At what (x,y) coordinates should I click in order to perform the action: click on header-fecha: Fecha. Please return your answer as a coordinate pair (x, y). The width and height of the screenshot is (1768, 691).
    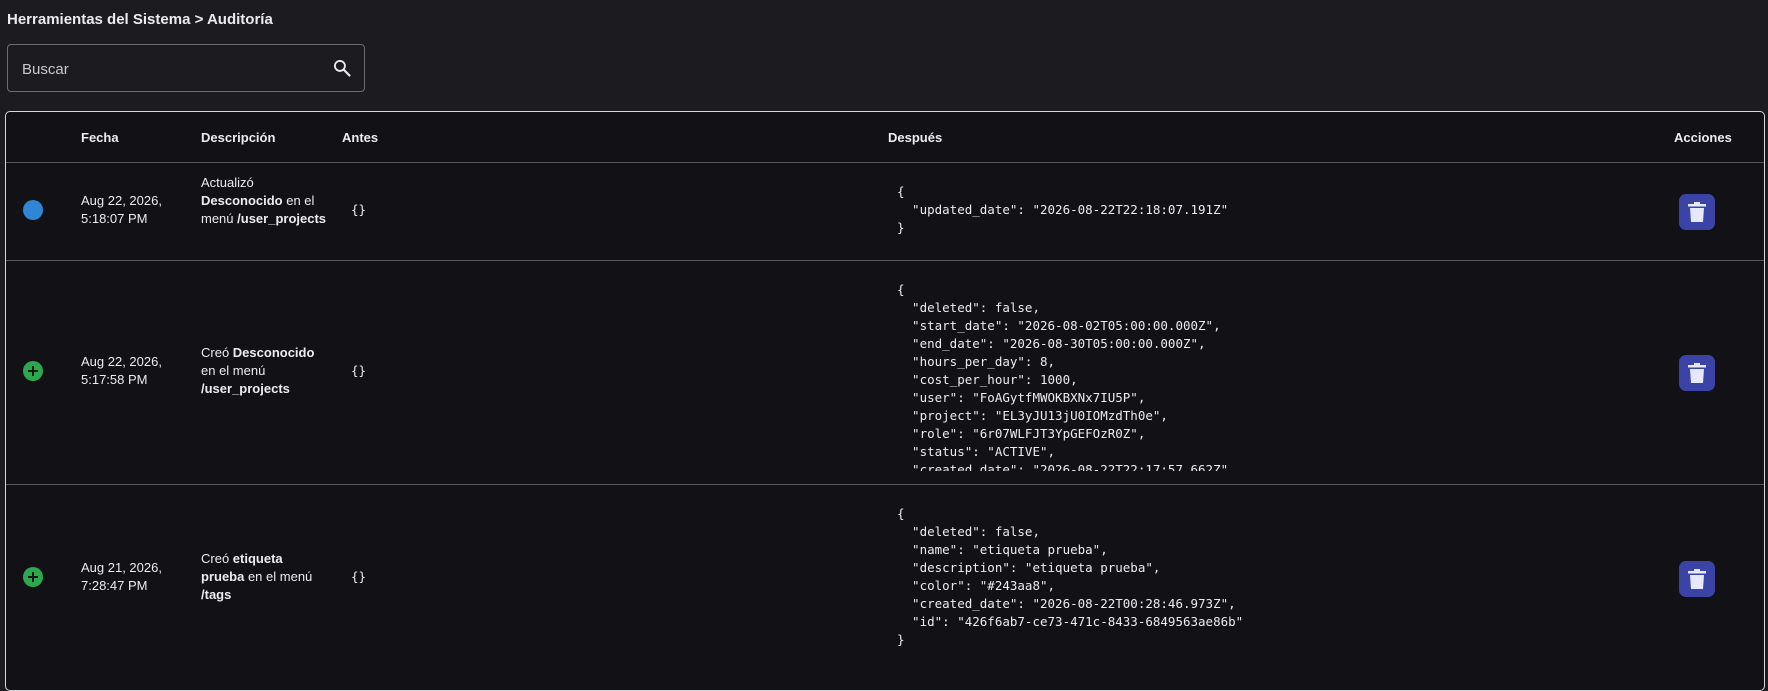
    Looking at the image, I should click on (100, 137).